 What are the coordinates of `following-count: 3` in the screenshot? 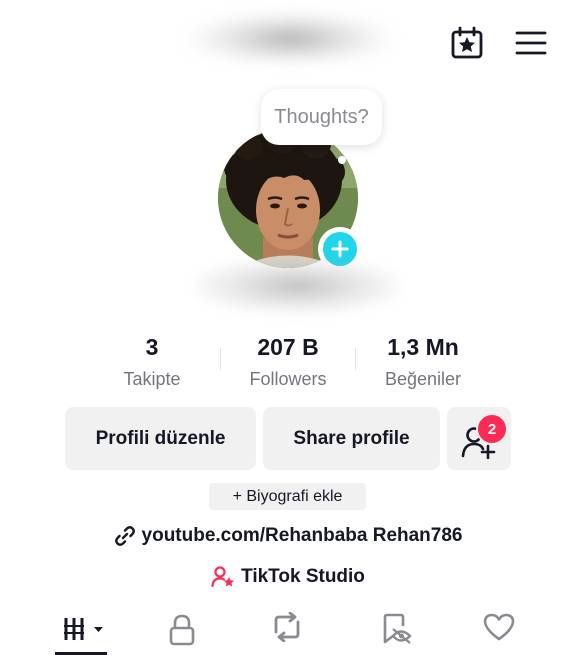 It's located at (152, 347).